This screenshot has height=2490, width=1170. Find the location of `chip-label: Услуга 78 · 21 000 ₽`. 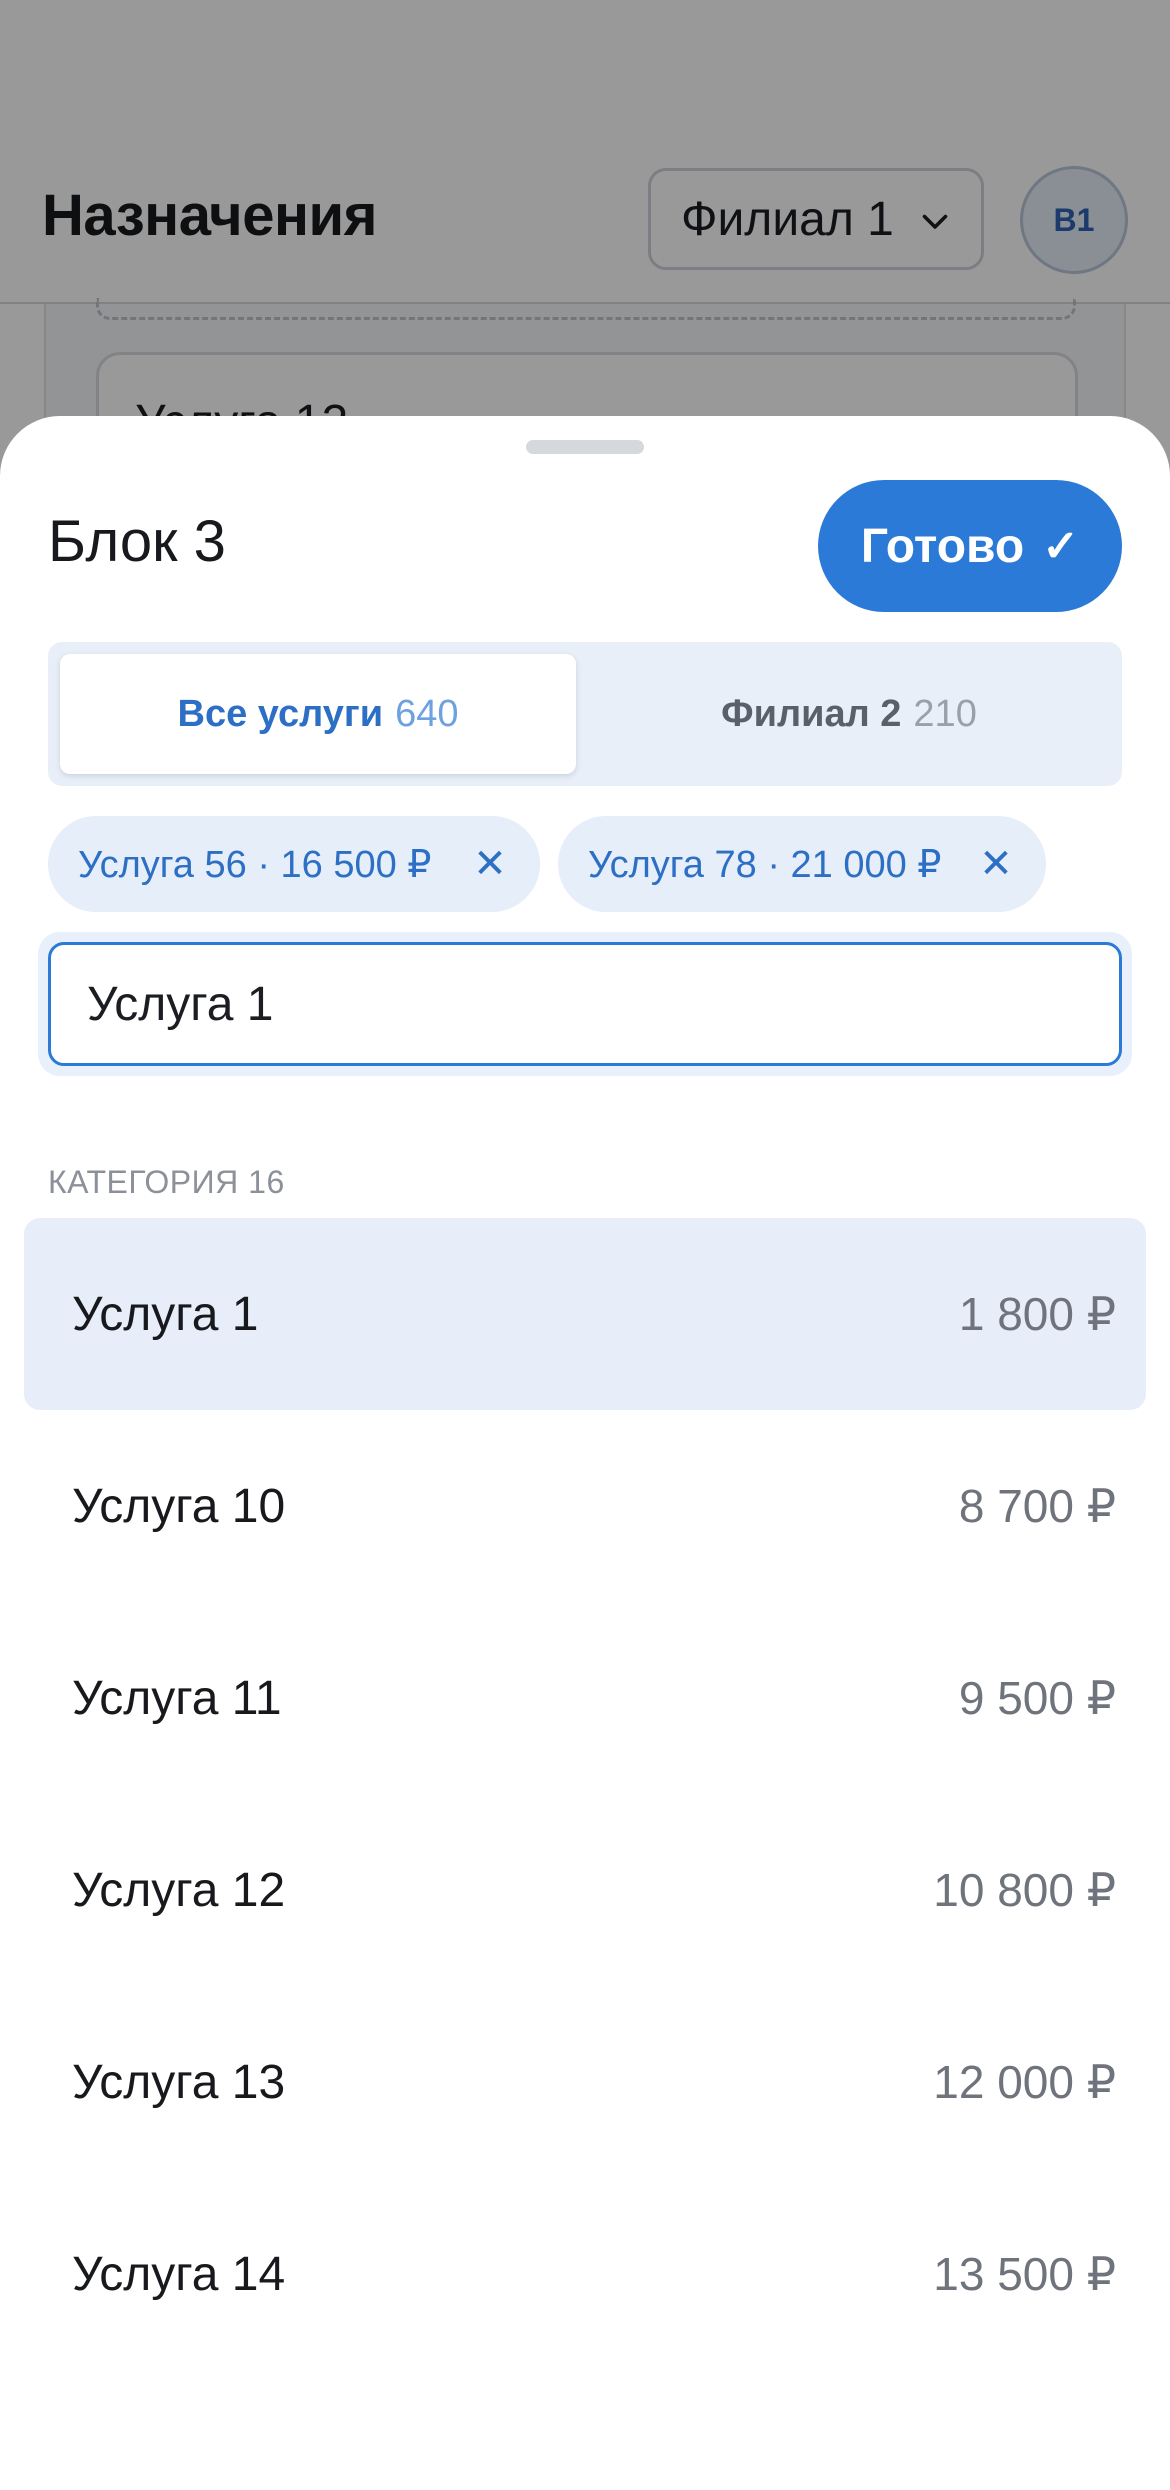

chip-label: Услуга 78 · 21 000 ₽ is located at coordinates (765, 864).